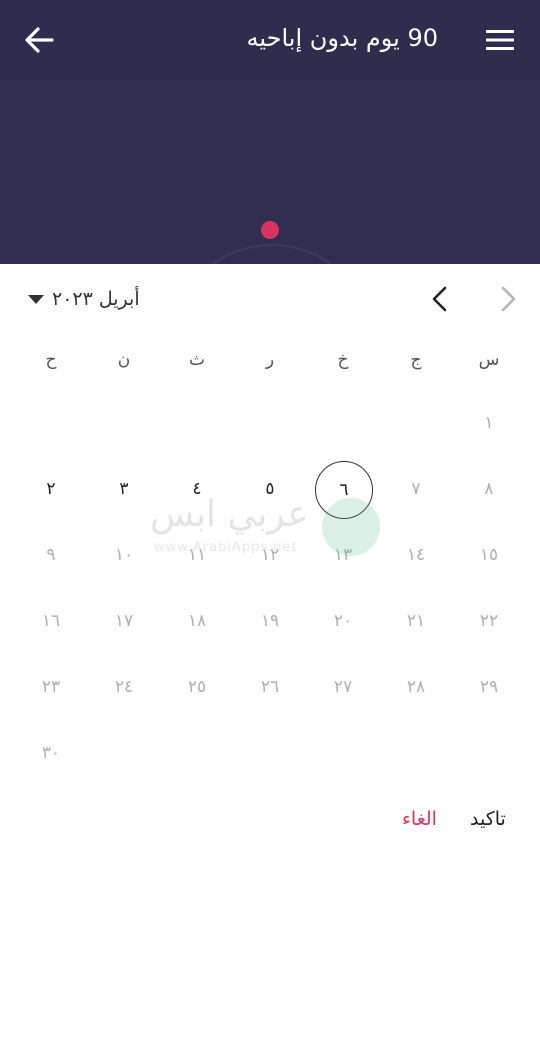 The image size is (540, 1057). I want to click on day-cell: ٢٨, so click(416, 687).